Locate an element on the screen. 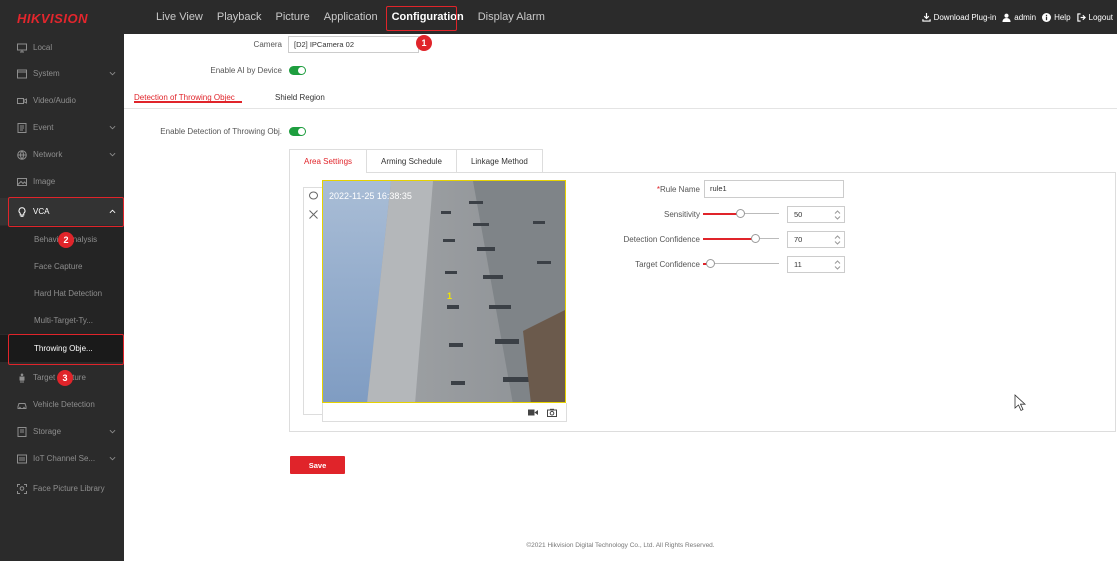 The height and width of the screenshot is (561, 1117). sidebar-item-video-audio: Video/Audio is located at coordinates (62, 100).